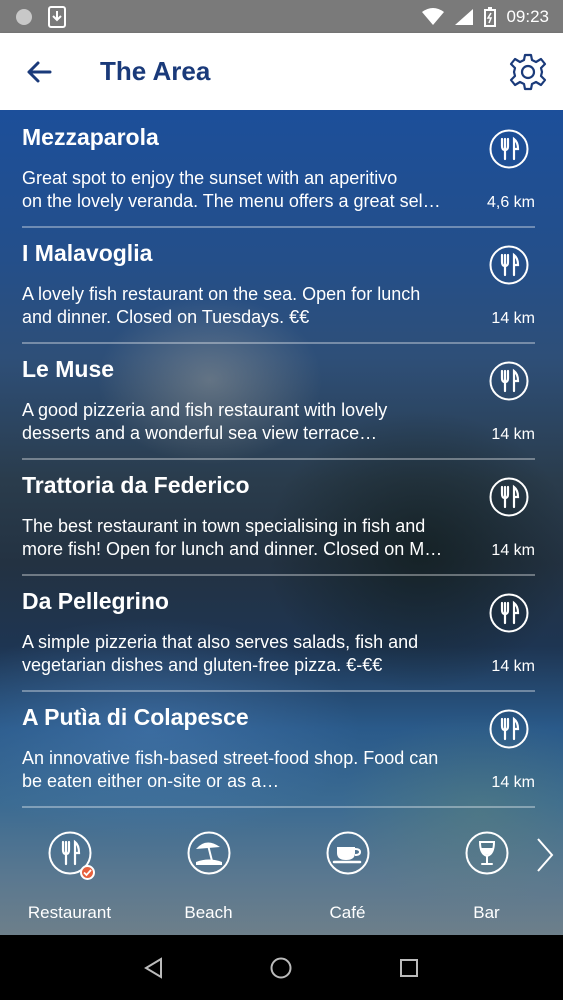 This screenshot has width=563, height=1000. Describe the element at coordinates (155, 71) in the screenshot. I see `page-title: The Area` at that location.